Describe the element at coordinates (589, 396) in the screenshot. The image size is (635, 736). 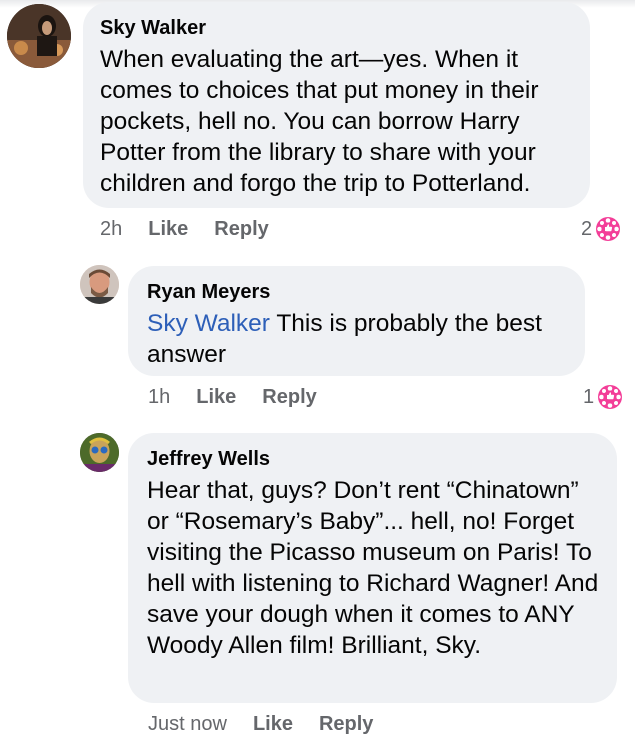
I see `reaction-count: 1` at that location.